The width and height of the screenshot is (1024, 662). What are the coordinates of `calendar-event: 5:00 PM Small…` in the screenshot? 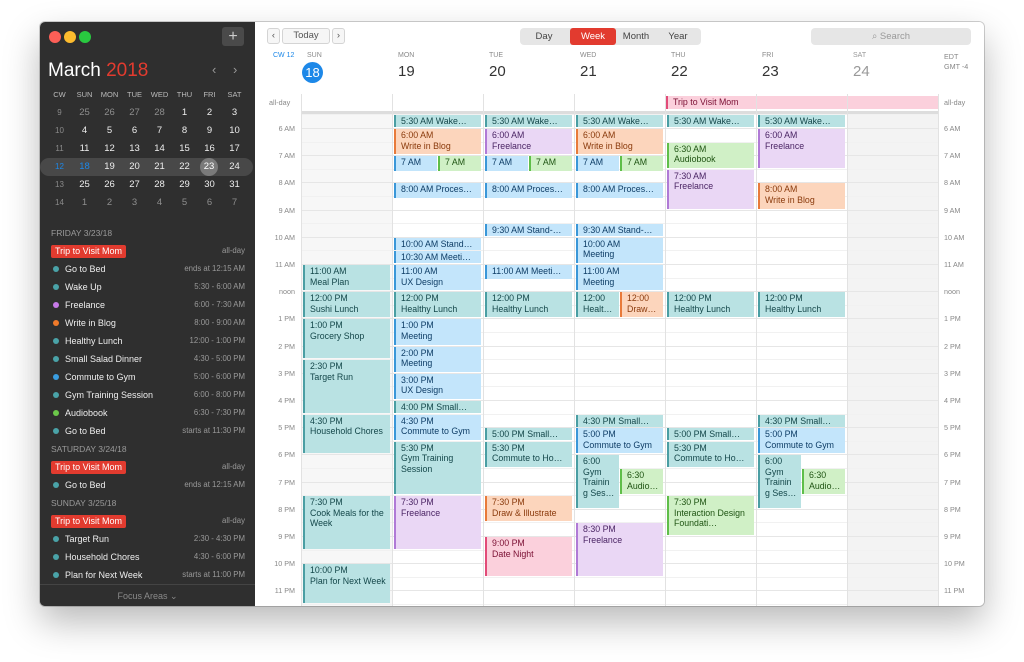 It's located at (710, 434).